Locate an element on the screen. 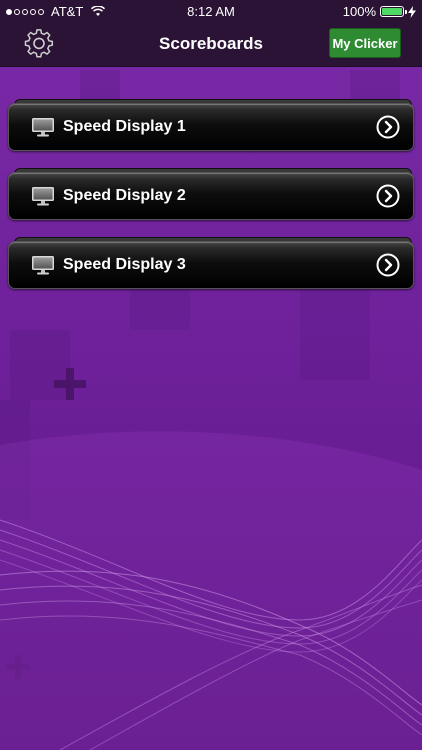 This screenshot has height=750, width=422. list-item: Speed Display 3 is located at coordinates (211, 263).